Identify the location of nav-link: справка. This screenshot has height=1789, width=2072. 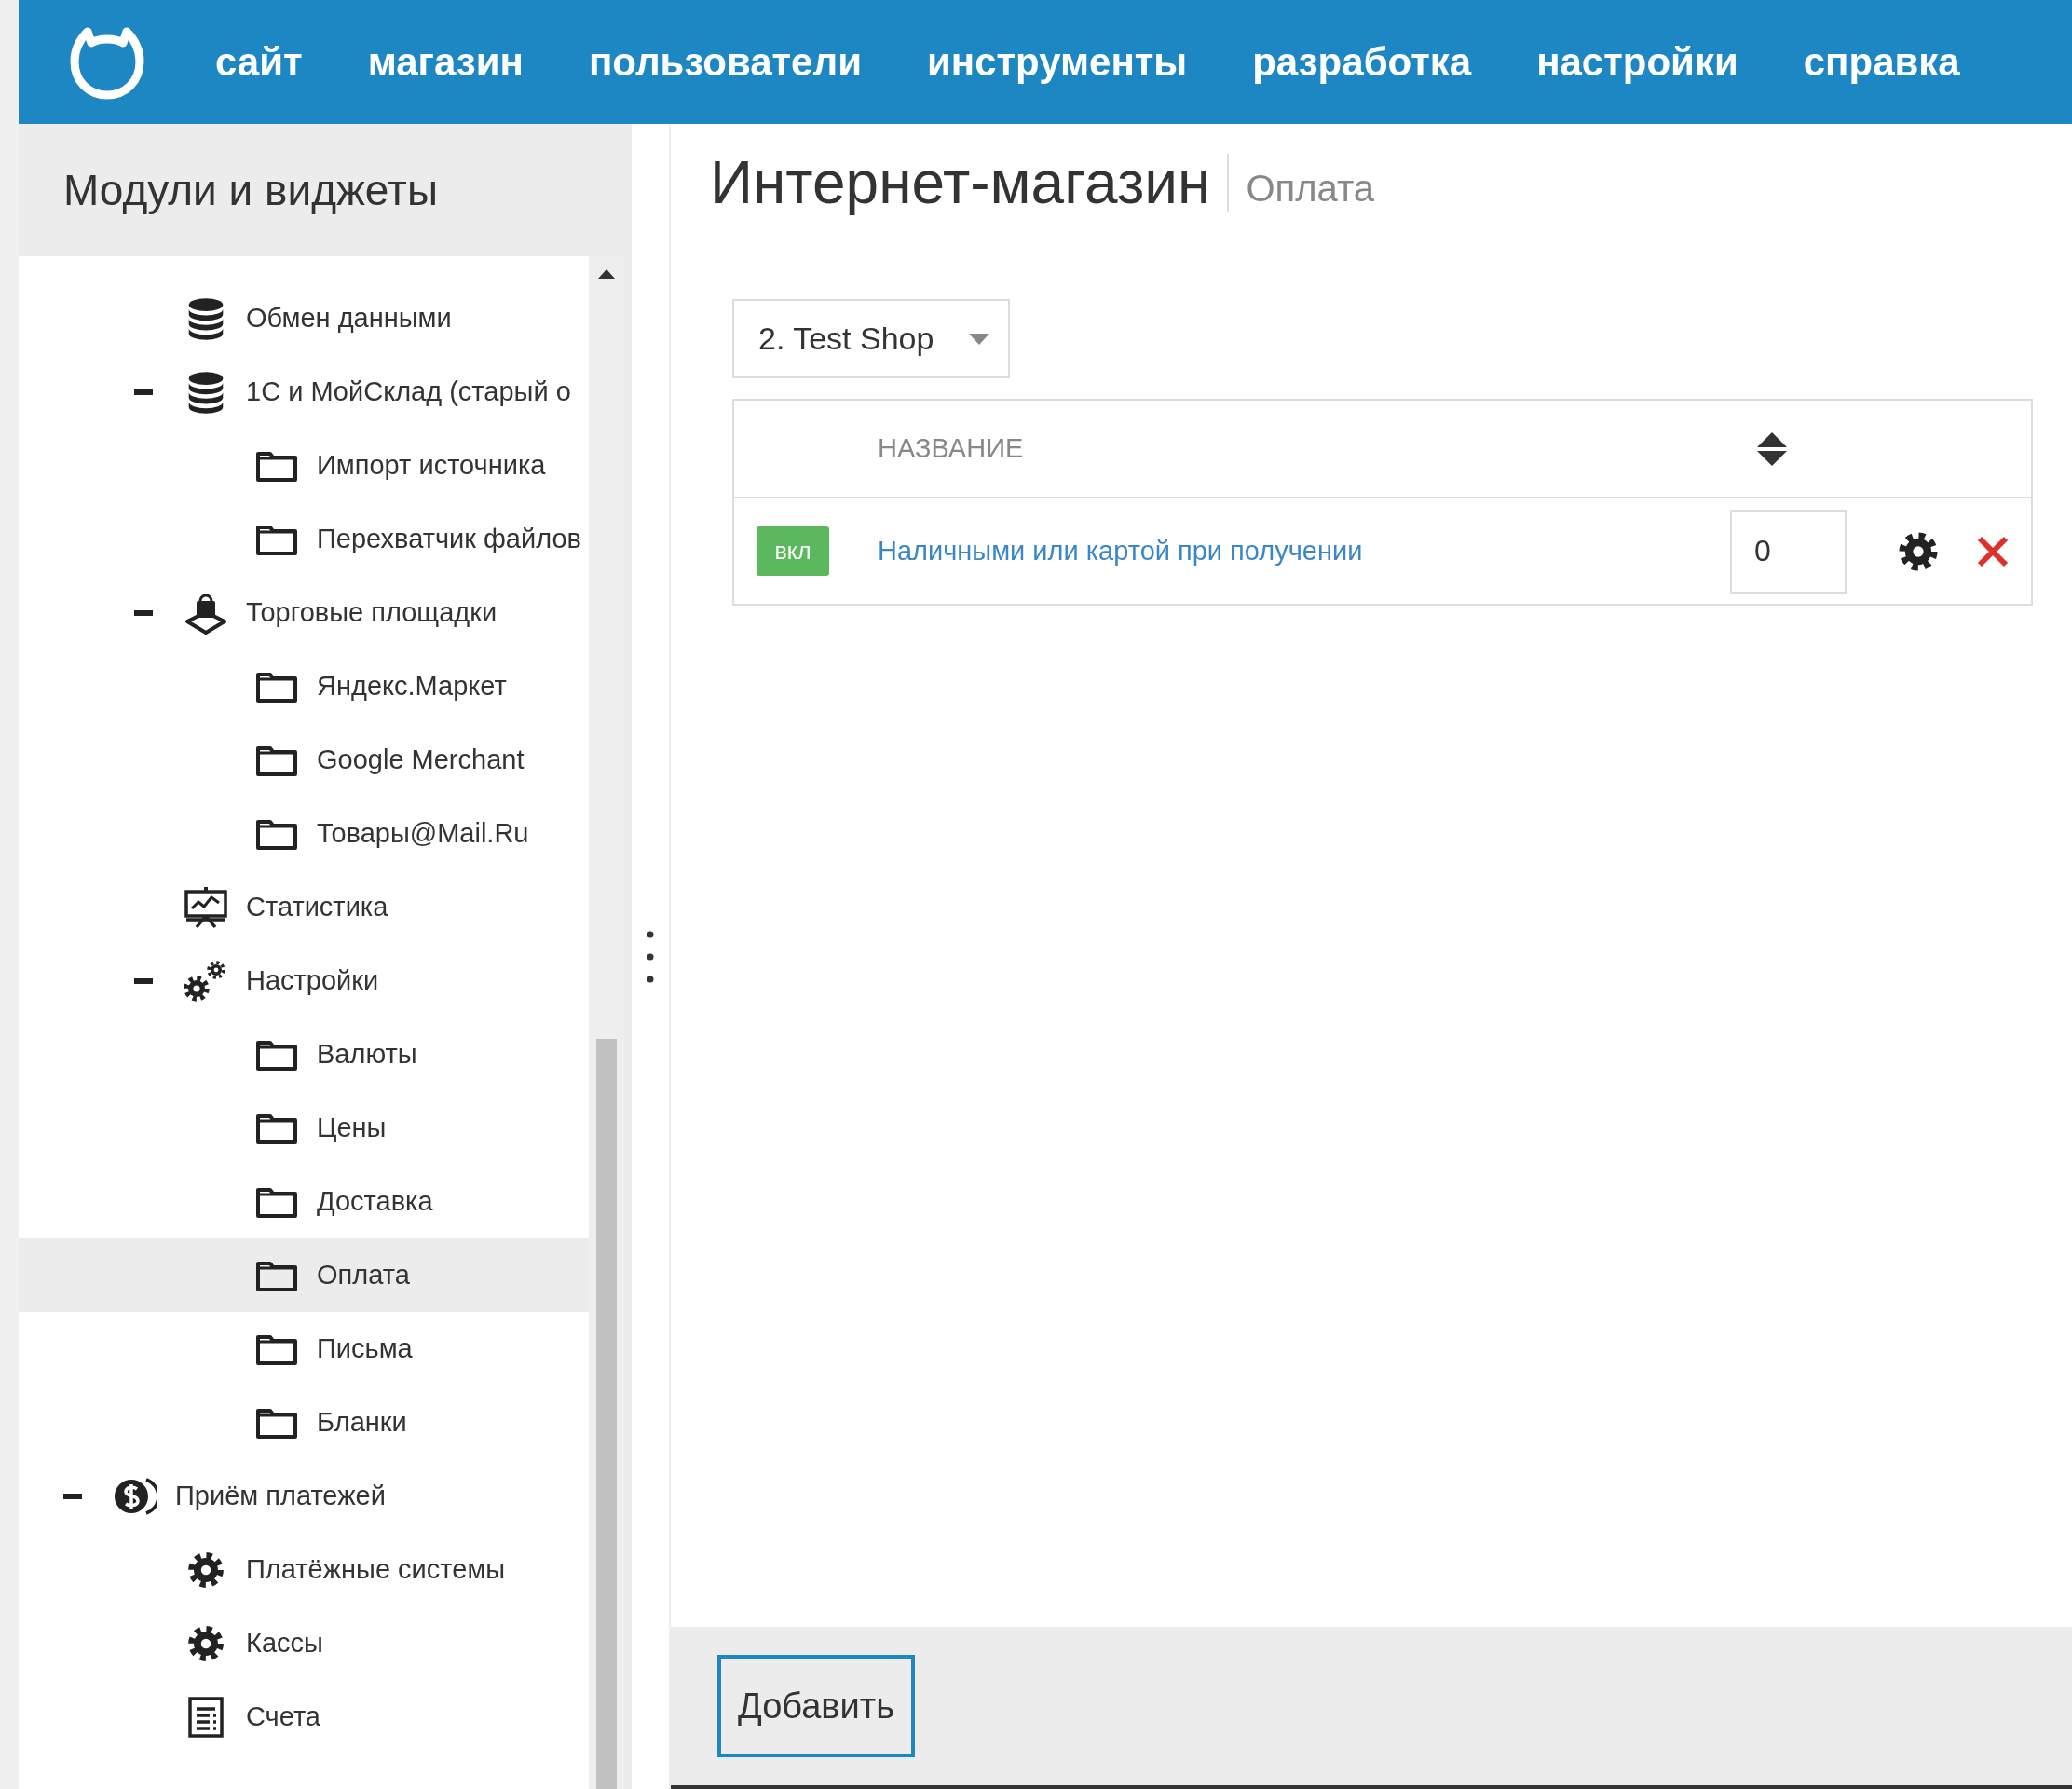
(1881, 62).